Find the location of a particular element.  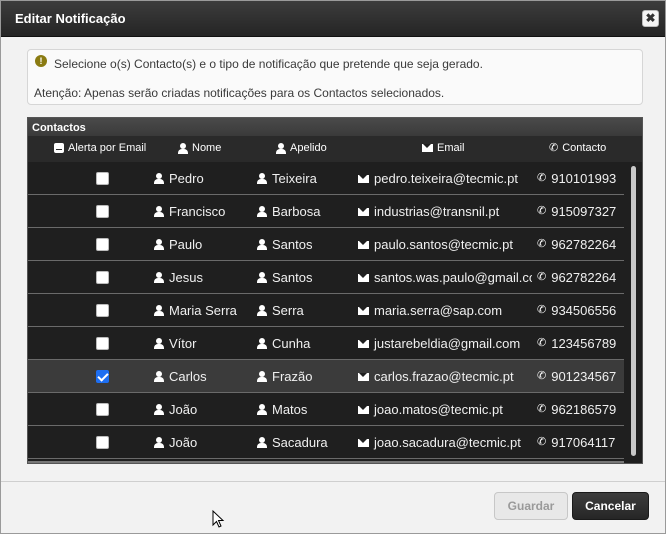

apelido-text: Serra is located at coordinates (288, 310).